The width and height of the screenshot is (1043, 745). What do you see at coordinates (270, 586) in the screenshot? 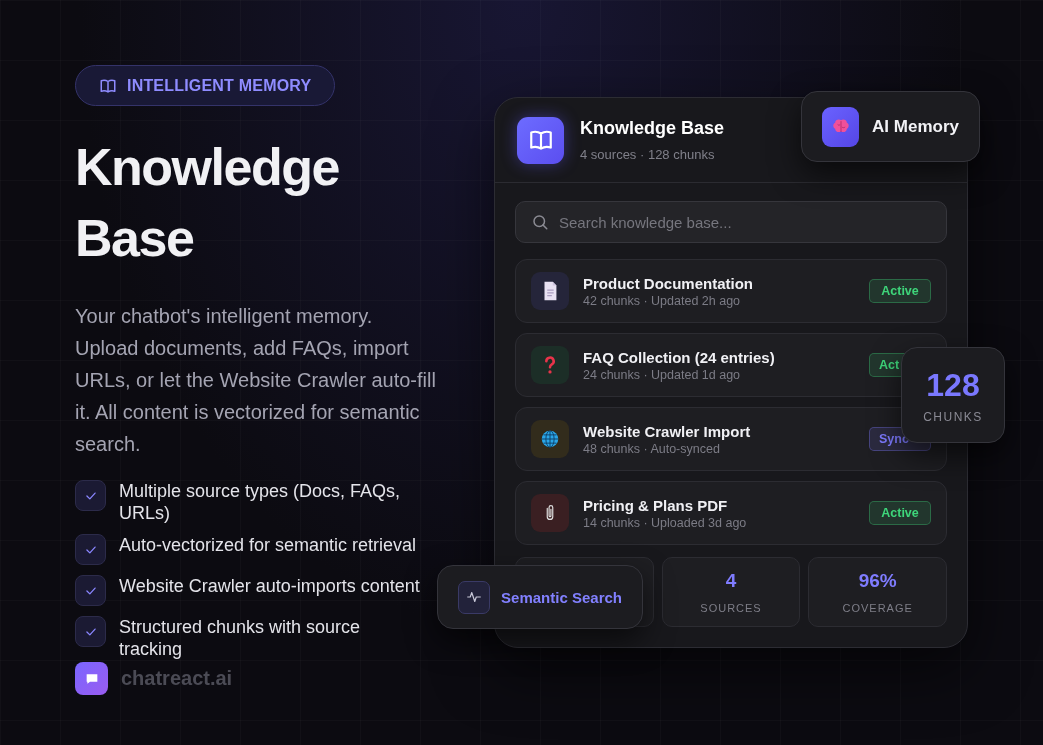
I see `feature-text: Website Crawler auto-imports content` at bounding box center [270, 586].